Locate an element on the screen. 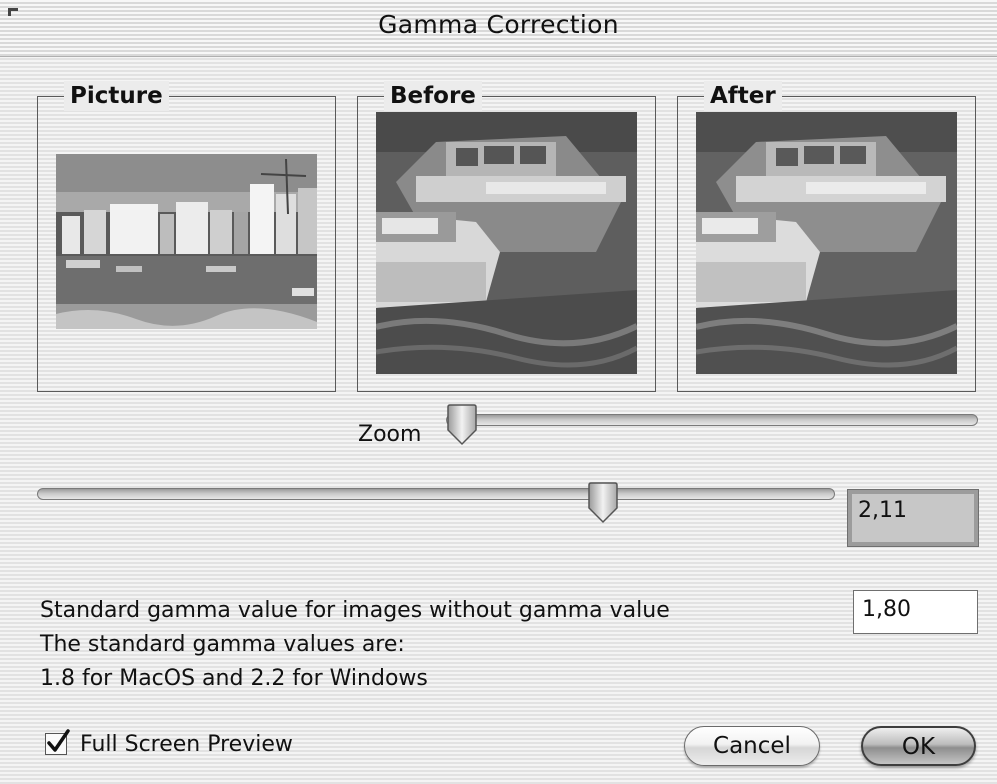 The height and width of the screenshot is (784, 997). before-panel: Before is located at coordinates (506, 236).